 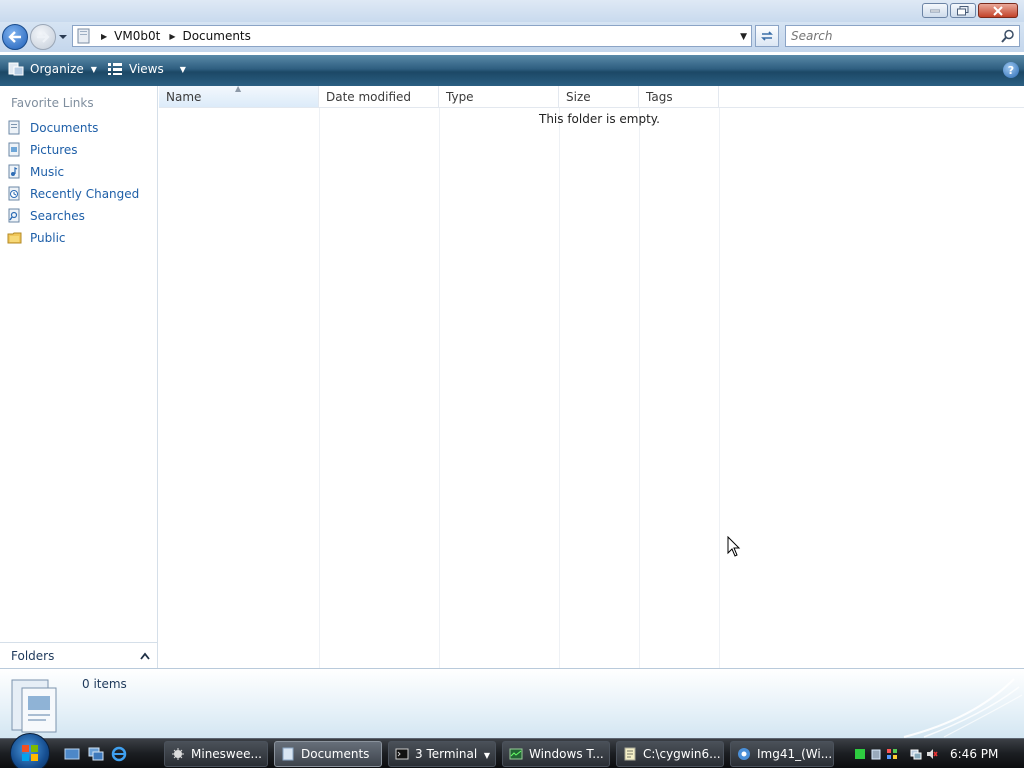 What do you see at coordinates (659, 97) in the screenshot?
I see `column-header-label: Tags` at bounding box center [659, 97].